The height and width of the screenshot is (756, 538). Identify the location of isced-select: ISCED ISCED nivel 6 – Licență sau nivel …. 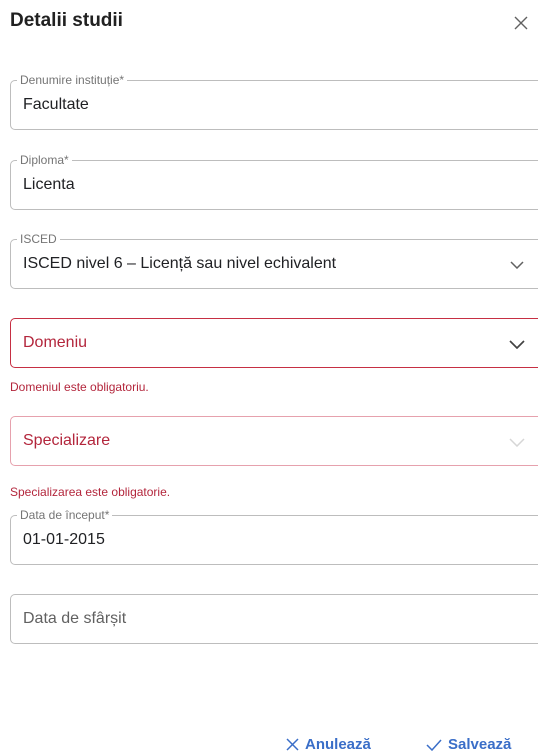
(274, 260).